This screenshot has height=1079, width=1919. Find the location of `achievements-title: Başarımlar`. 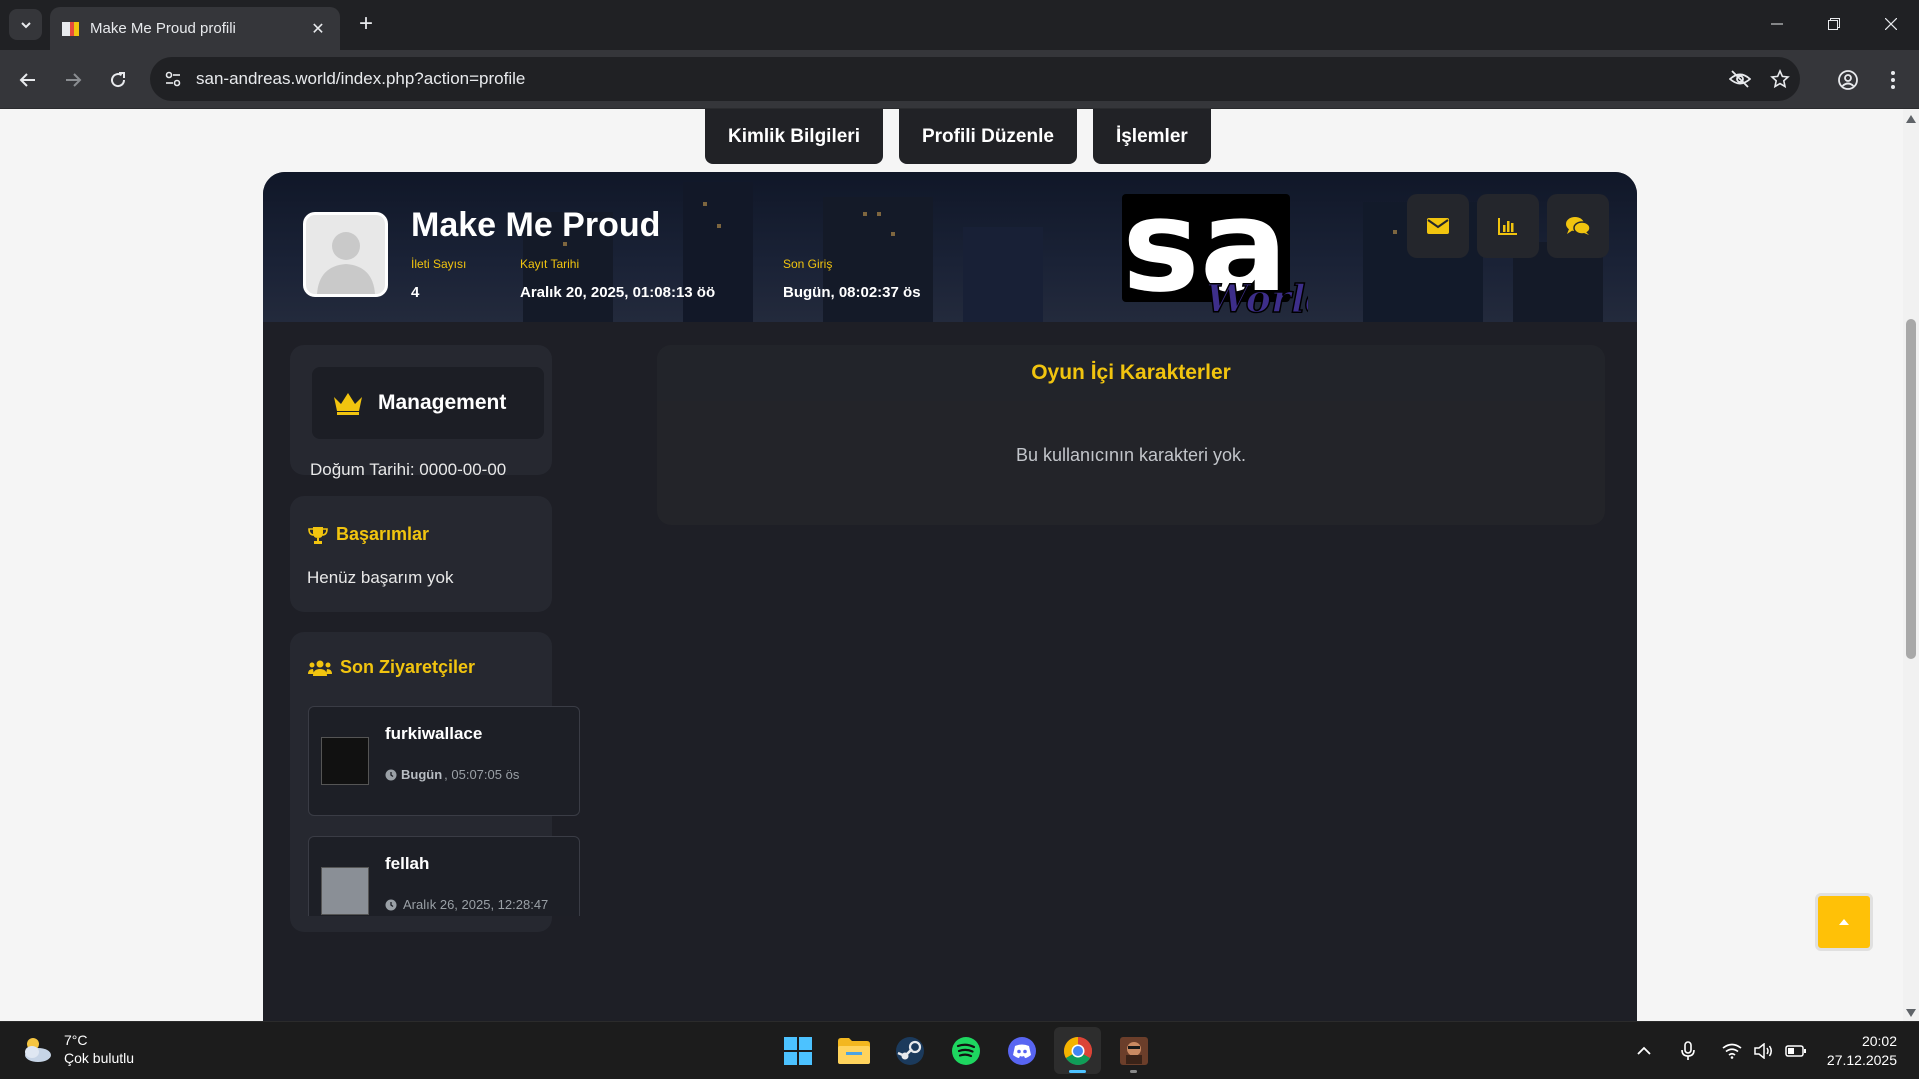

achievements-title: Başarımlar is located at coordinates (368, 534).